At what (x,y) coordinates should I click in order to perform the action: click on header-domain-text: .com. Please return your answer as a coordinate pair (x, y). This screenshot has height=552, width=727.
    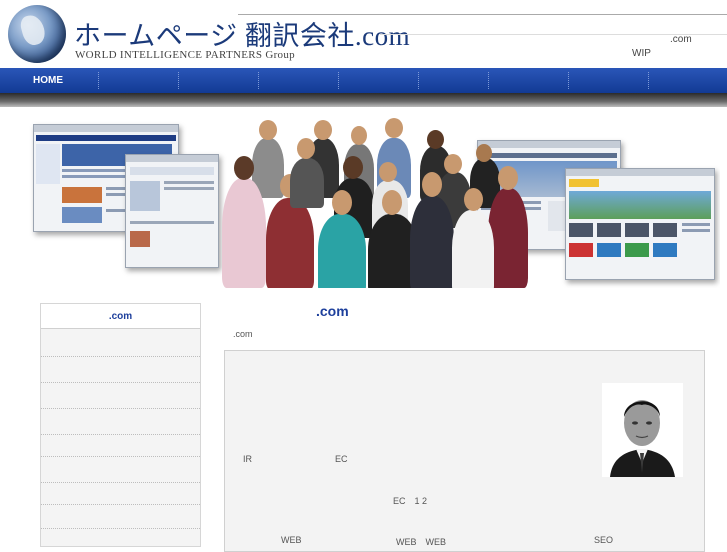
    Looking at the image, I should click on (681, 39).